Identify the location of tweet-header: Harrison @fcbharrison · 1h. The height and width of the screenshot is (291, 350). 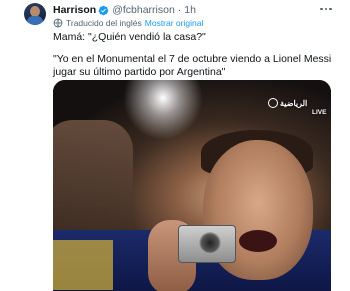
(124, 10).